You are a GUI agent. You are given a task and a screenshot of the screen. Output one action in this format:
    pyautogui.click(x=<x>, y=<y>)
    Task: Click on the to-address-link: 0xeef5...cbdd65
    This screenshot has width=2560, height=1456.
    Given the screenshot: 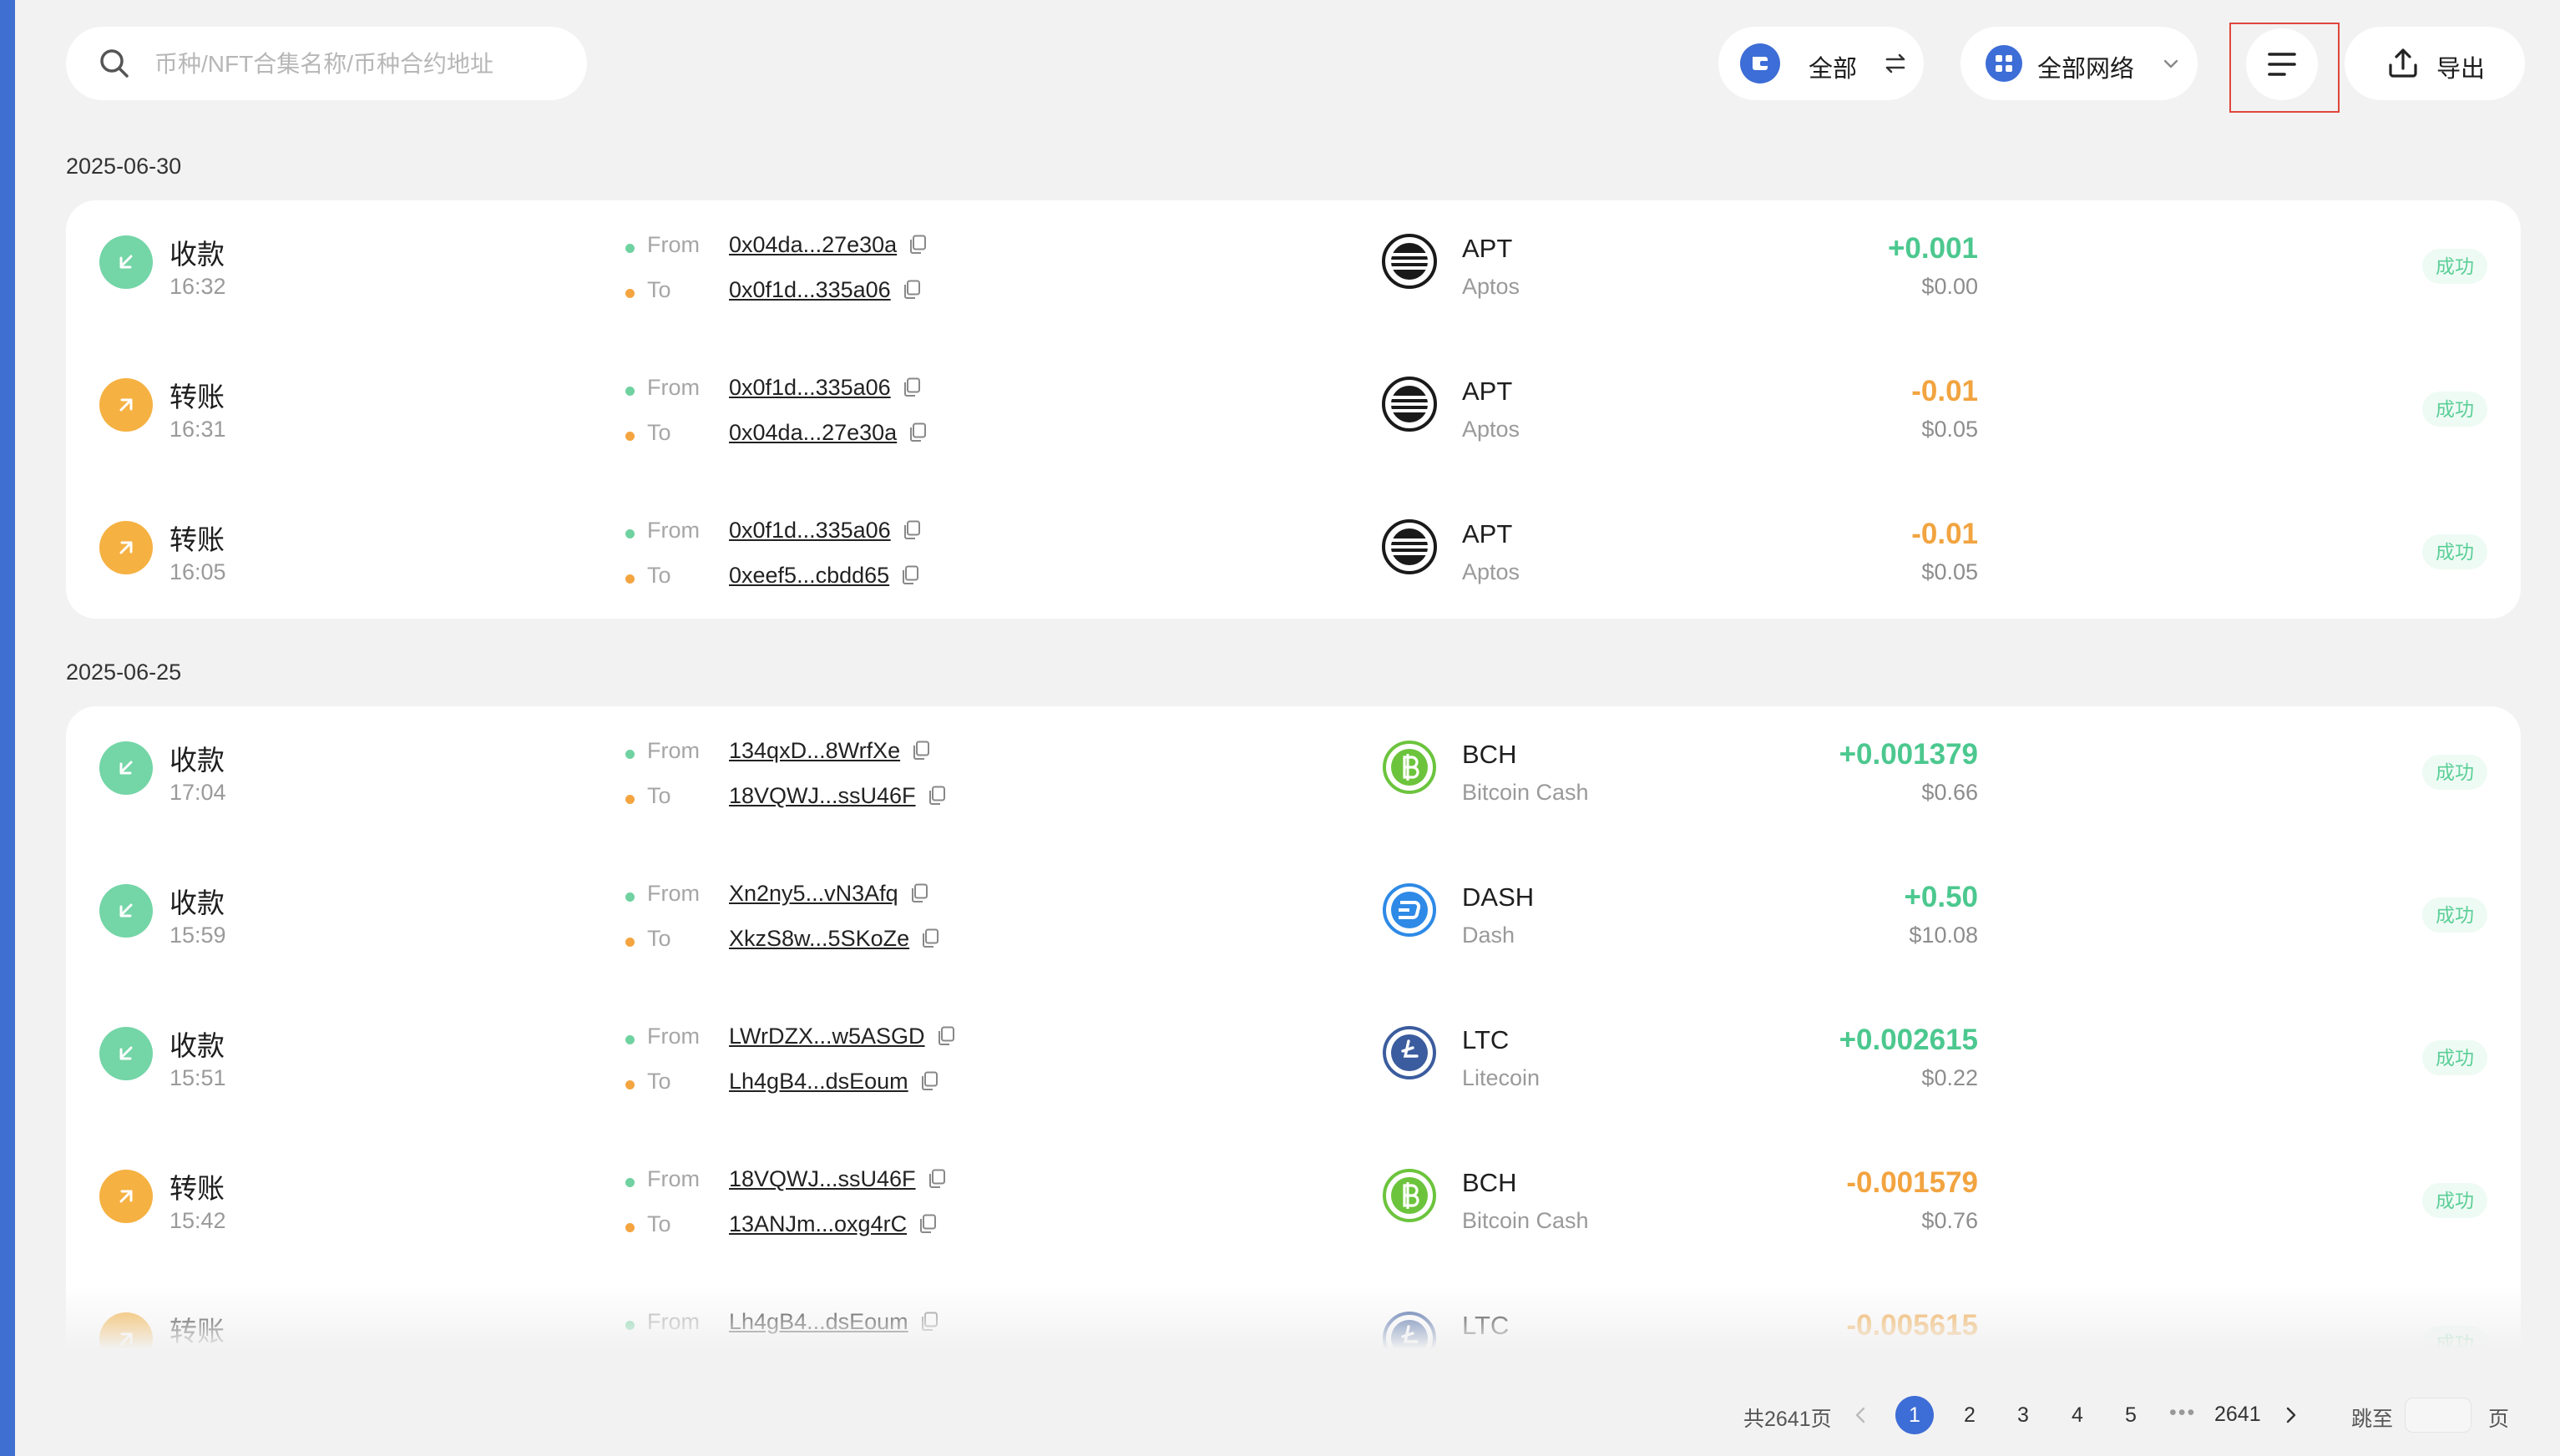 What is the action you would take?
    pyautogui.click(x=824, y=576)
    